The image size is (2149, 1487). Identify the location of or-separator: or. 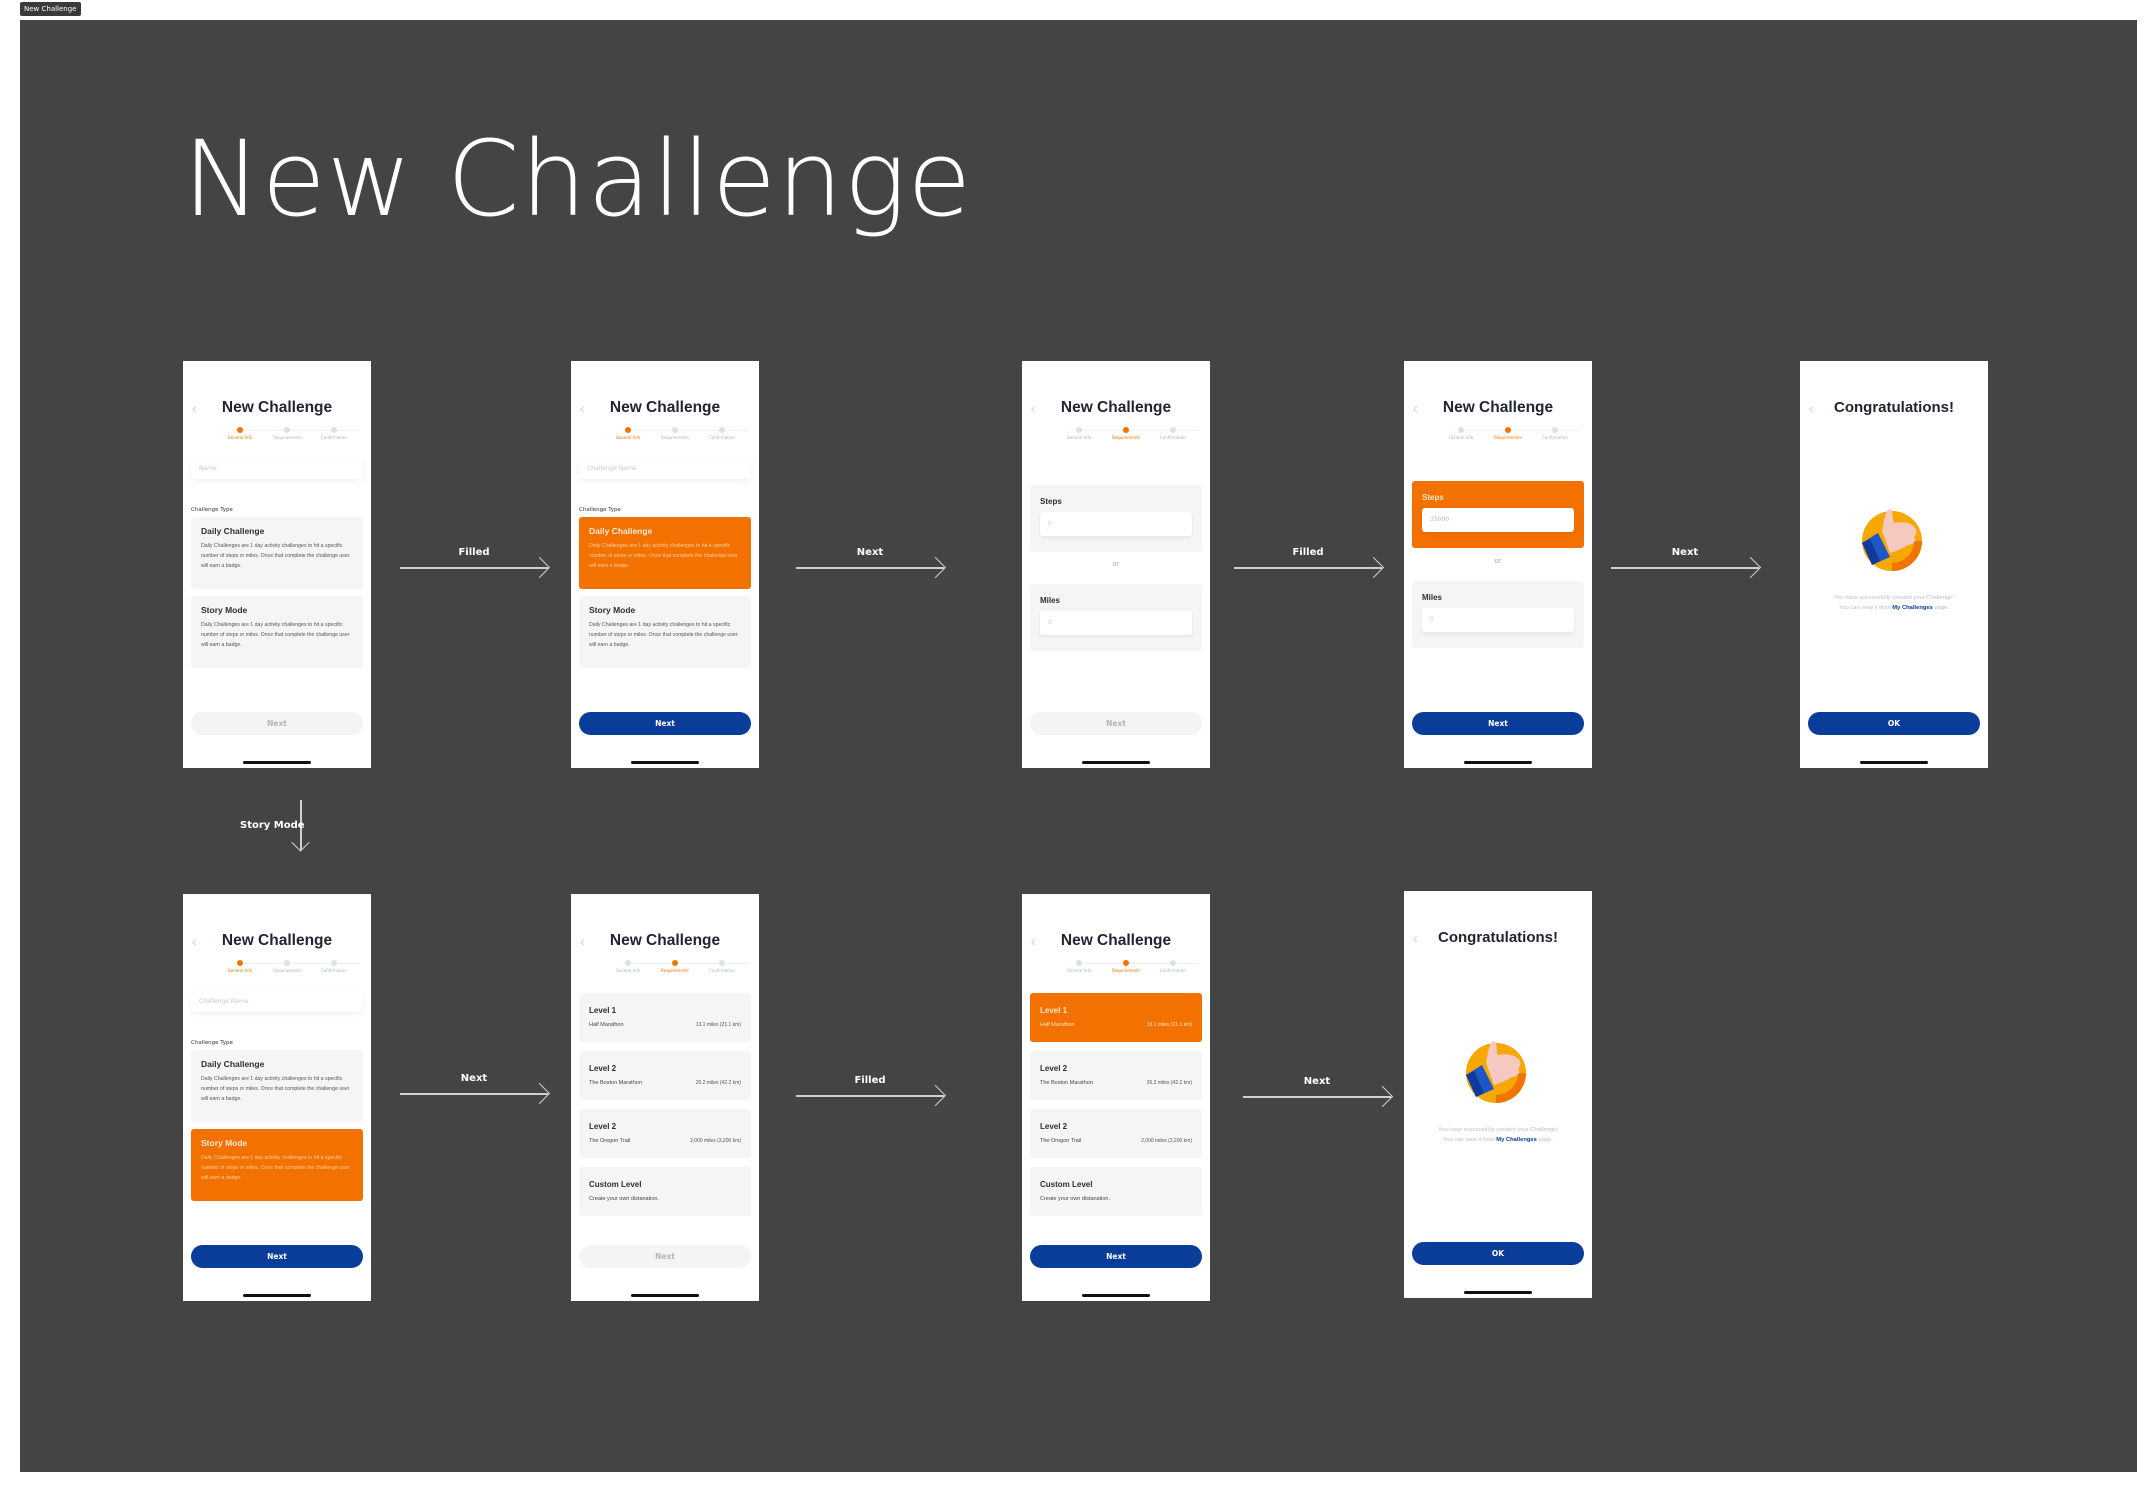
(1116, 564).